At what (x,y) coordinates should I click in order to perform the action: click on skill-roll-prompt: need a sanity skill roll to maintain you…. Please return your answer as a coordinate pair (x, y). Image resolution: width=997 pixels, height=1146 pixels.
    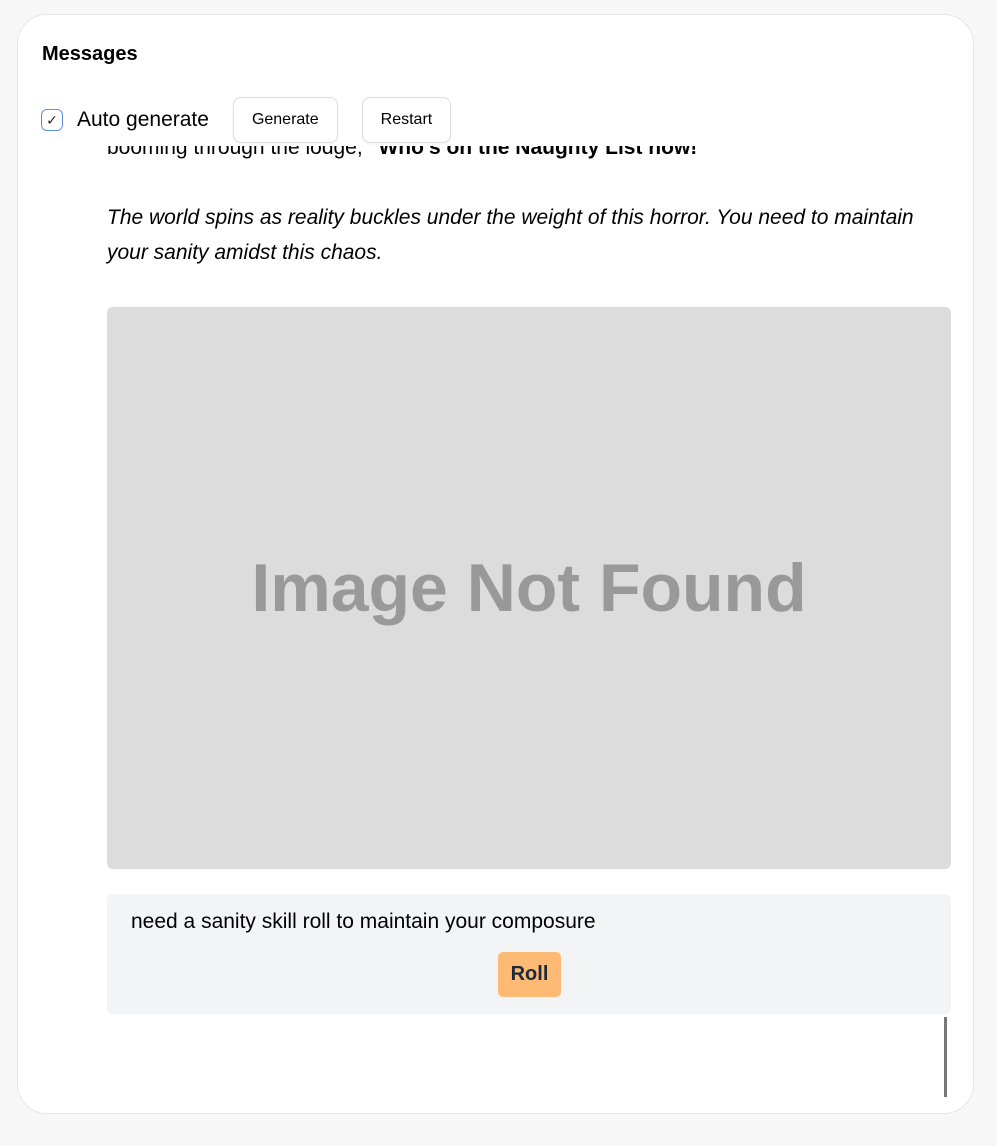
    Looking at the image, I should click on (529, 954).